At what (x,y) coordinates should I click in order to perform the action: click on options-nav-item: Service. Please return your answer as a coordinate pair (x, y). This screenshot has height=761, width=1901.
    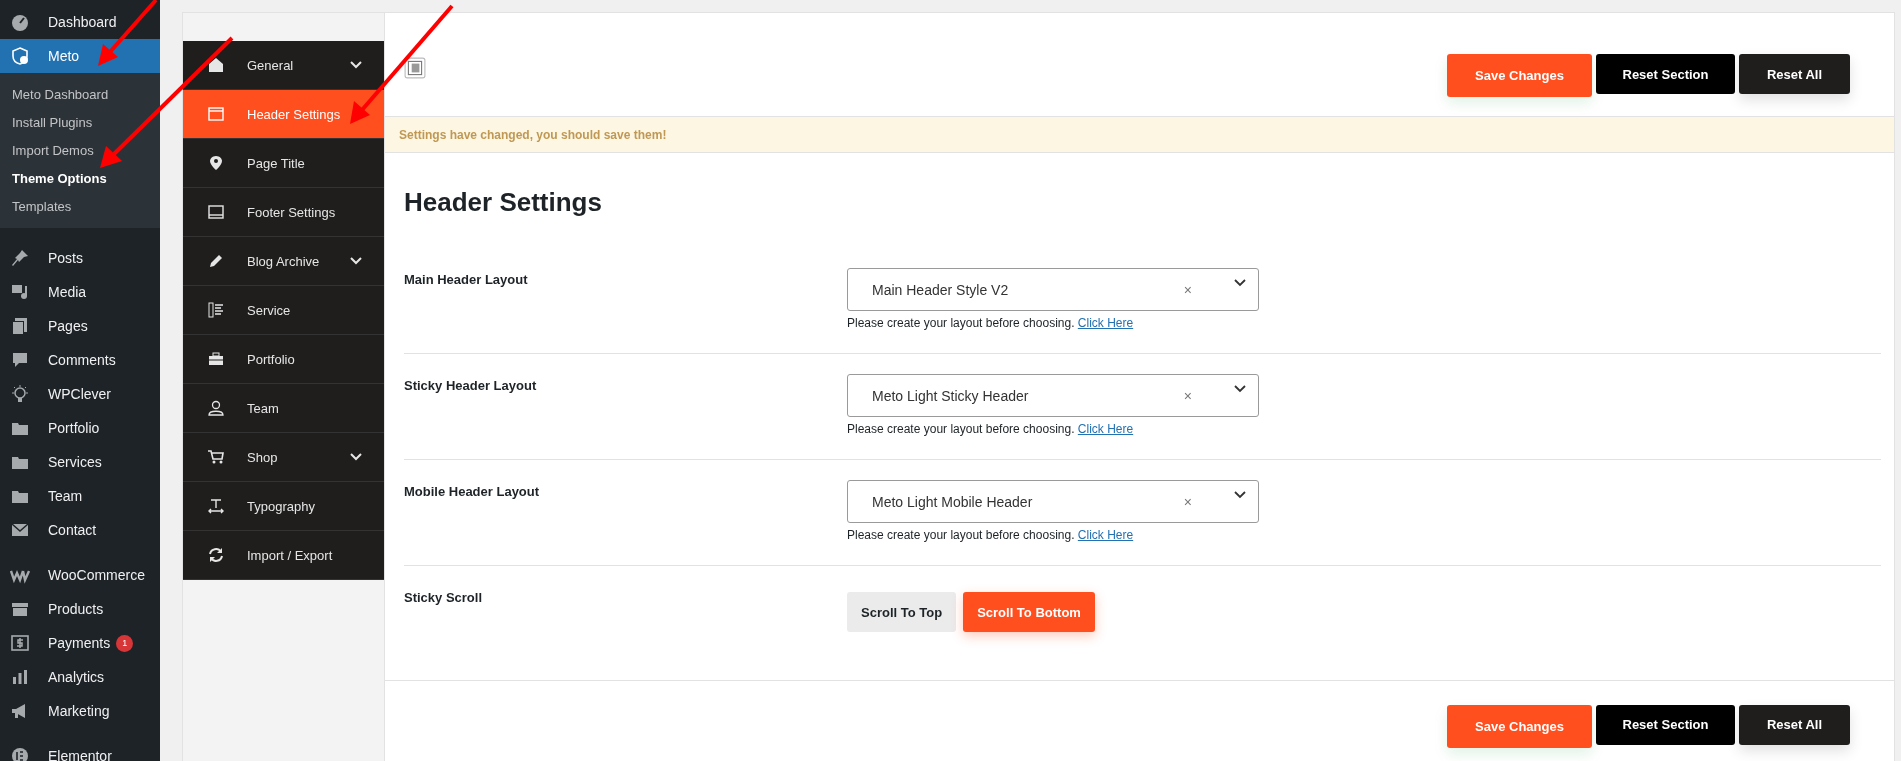
    Looking at the image, I should click on (283, 310).